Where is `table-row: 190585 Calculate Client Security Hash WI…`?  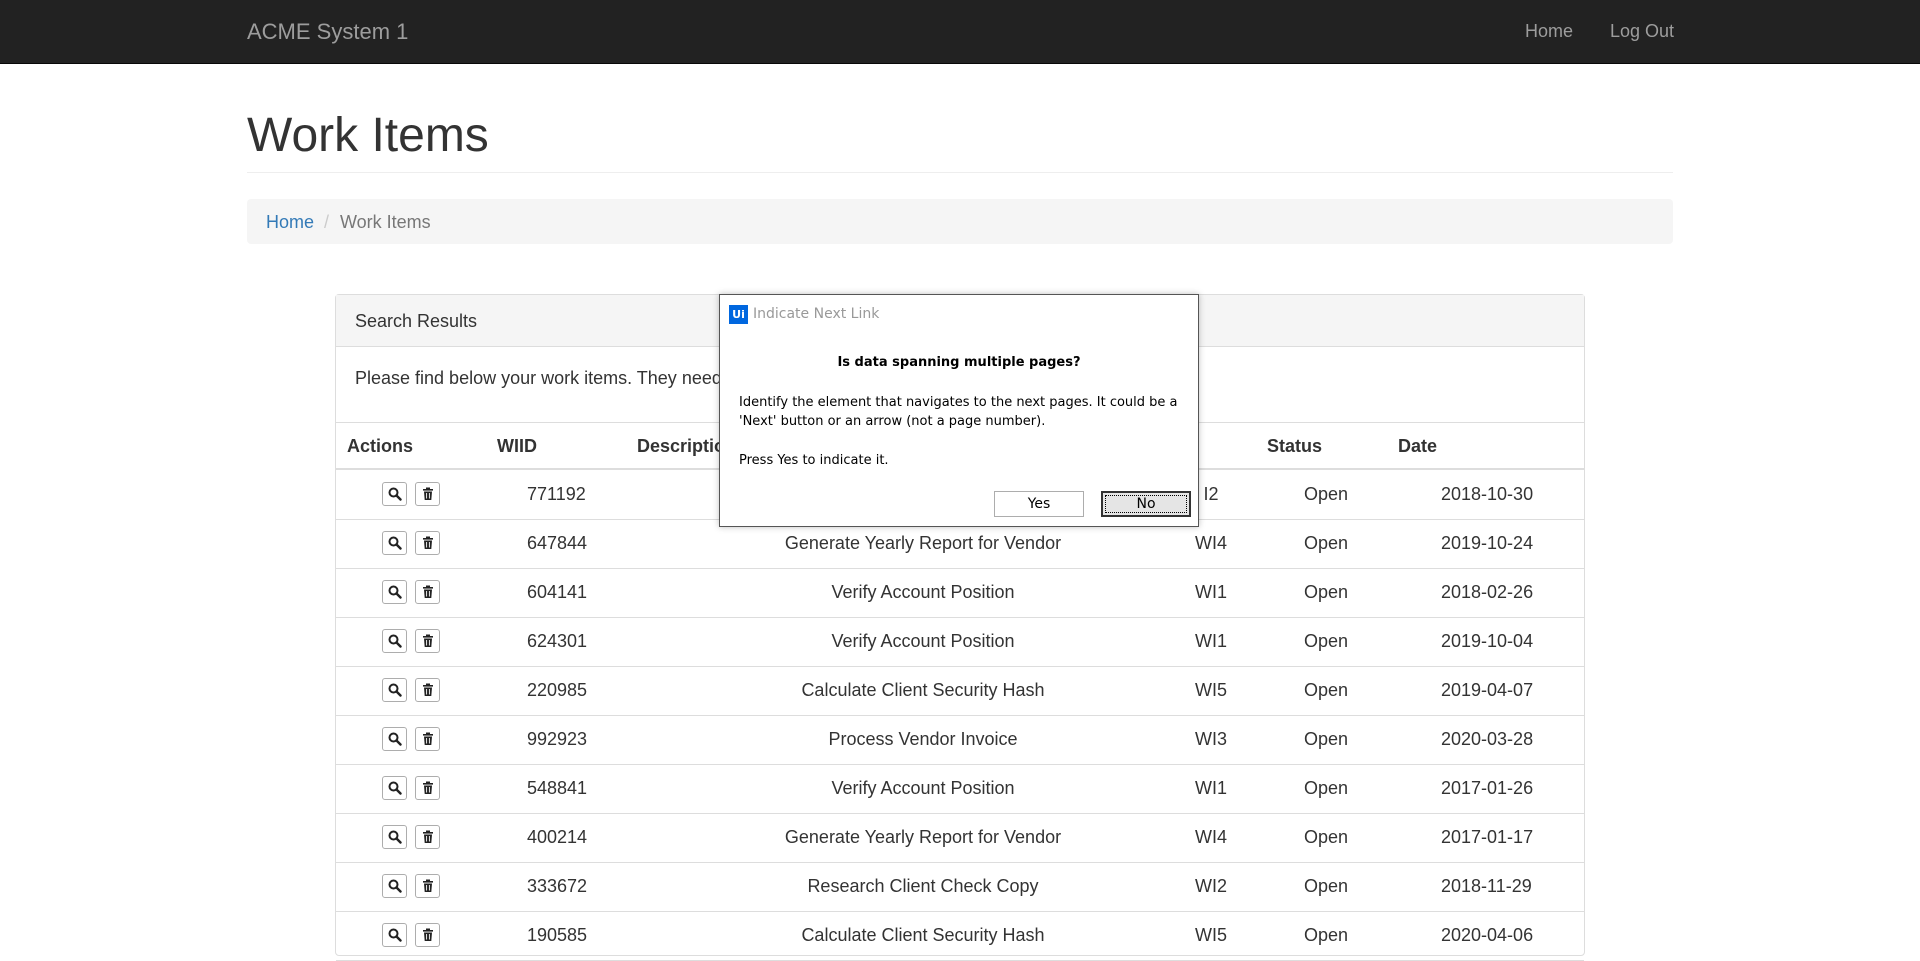 table-row: 190585 Calculate Client Security Hash WI… is located at coordinates (960, 936).